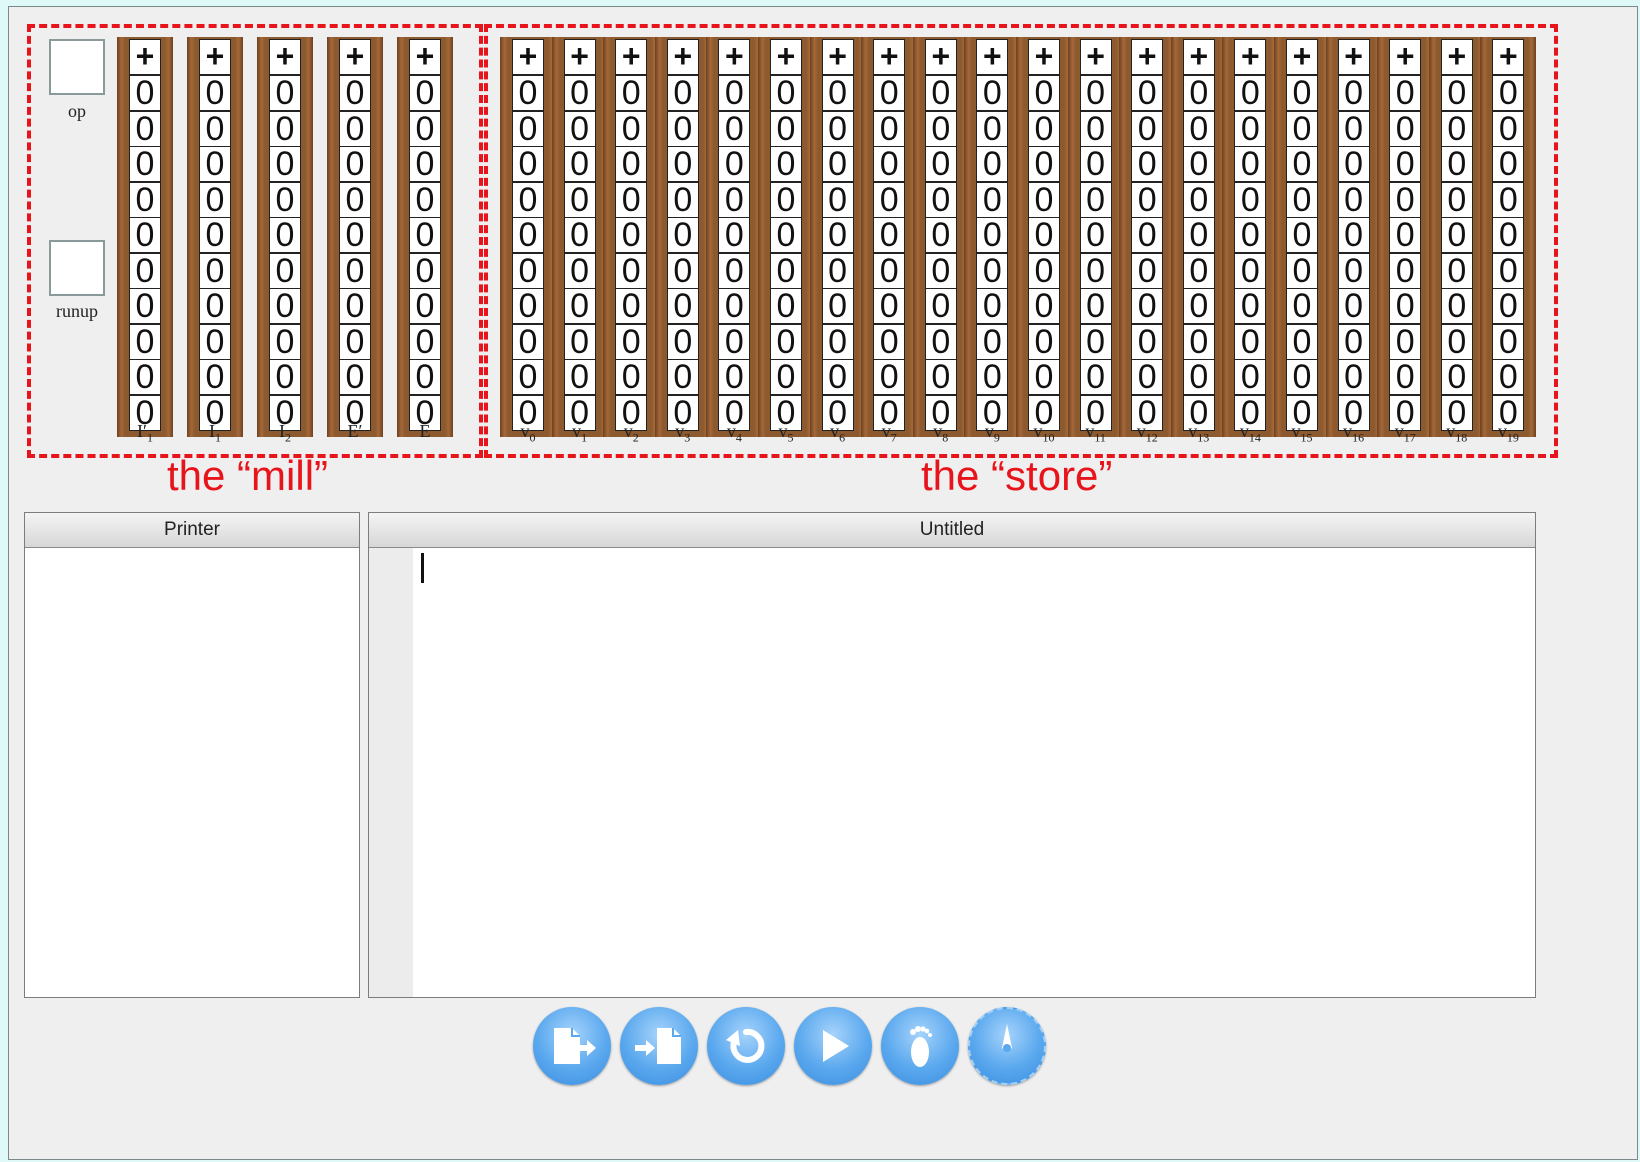 This screenshot has height=1162, width=1640. Describe the element at coordinates (572, 1046) in the screenshot. I see `import-card-button` at that location.